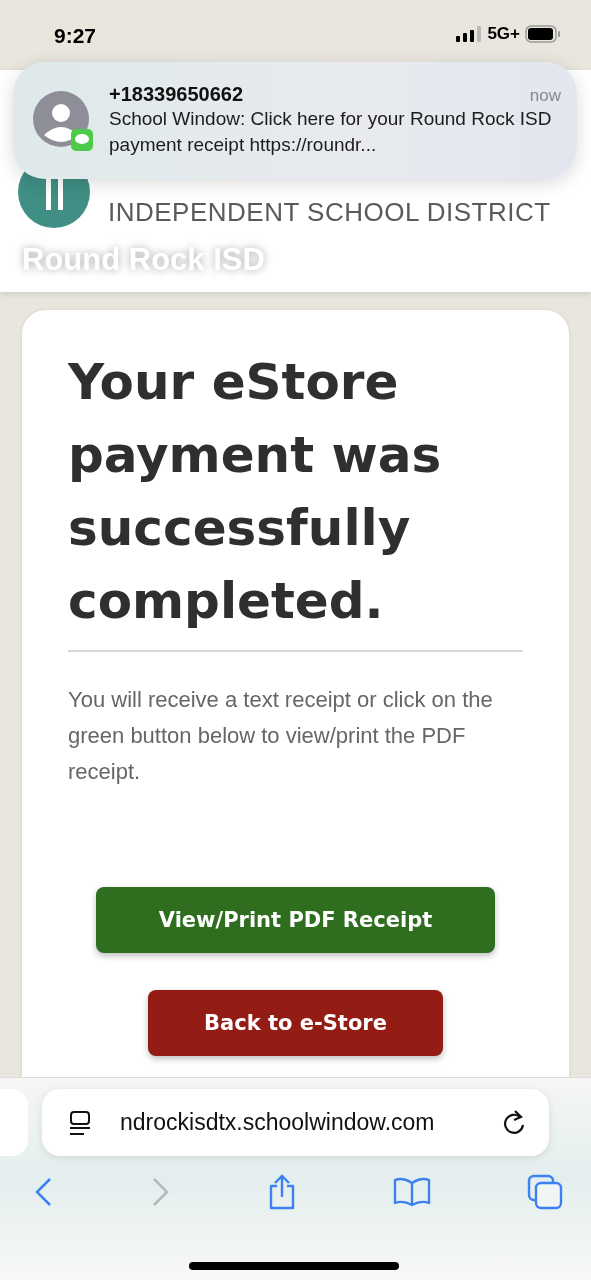 The image size is (591, 1280). Describe the element at coordinates (44, 1192) in the screenshot. I see `back-icon` at that location.